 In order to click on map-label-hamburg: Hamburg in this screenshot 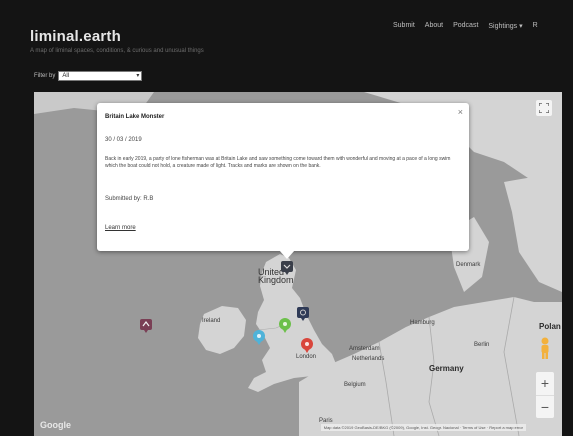, I will do `click(422, 323)`.